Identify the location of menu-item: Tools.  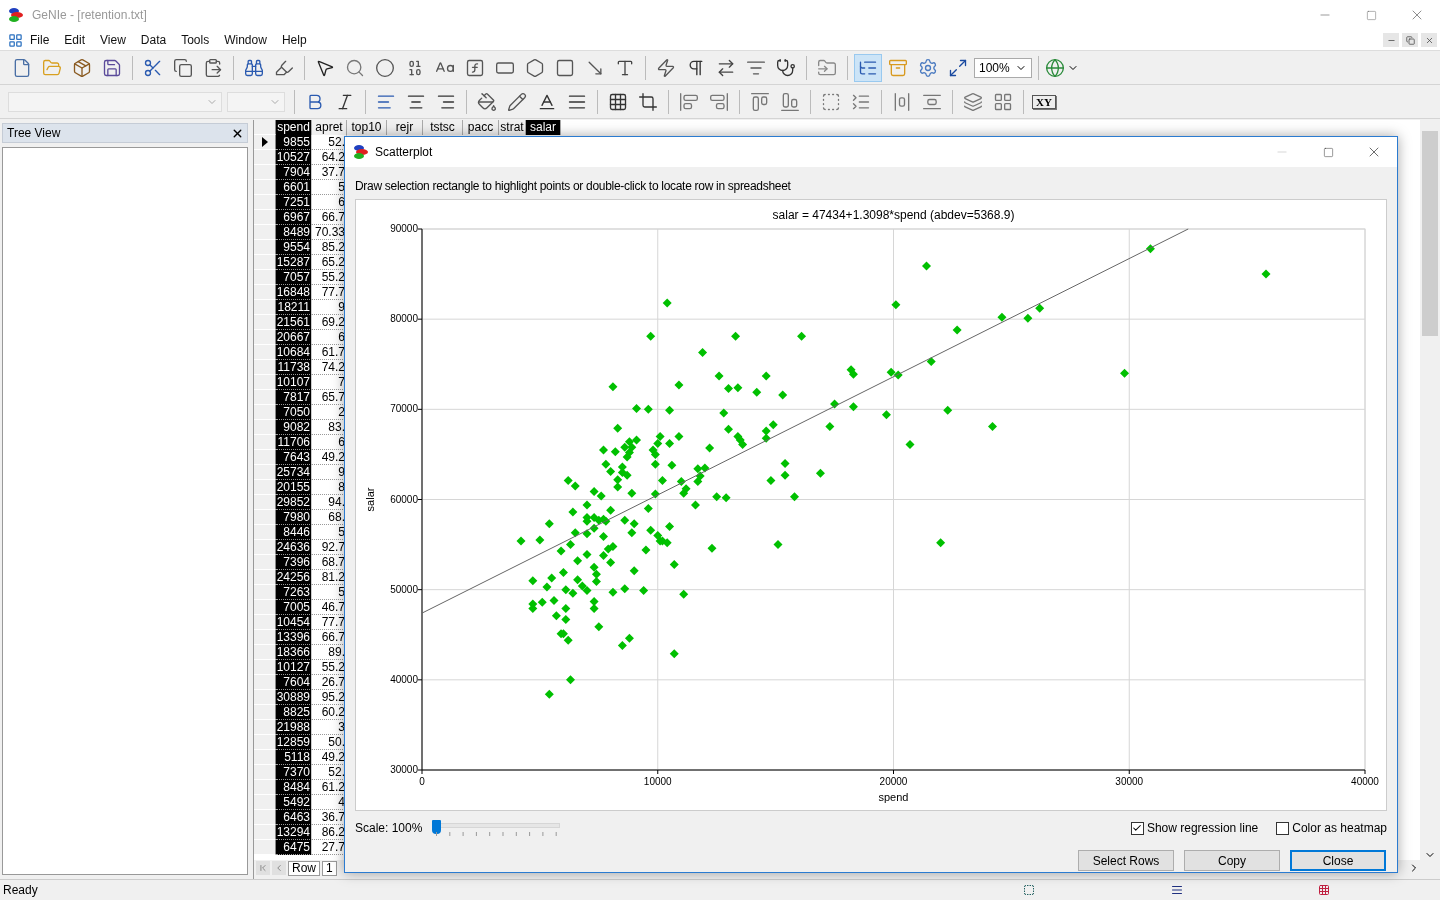
(196, 40).